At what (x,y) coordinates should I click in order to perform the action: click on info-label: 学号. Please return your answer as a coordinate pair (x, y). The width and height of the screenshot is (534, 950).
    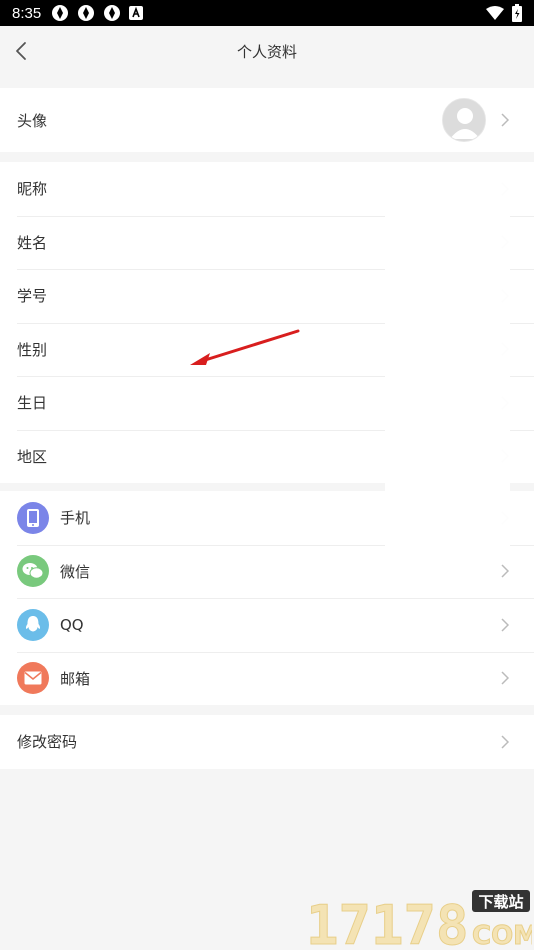
    Looking at the image, I should click on (32, 296).